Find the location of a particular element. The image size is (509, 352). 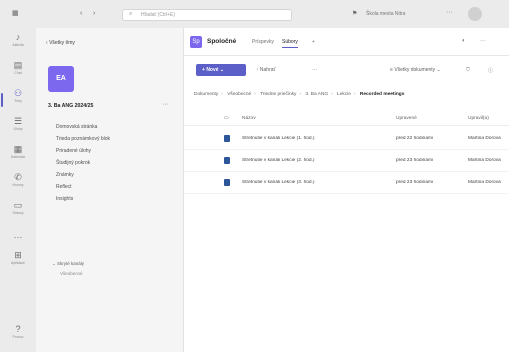

col-modified: Upravené is located at coordinates (406, 118).